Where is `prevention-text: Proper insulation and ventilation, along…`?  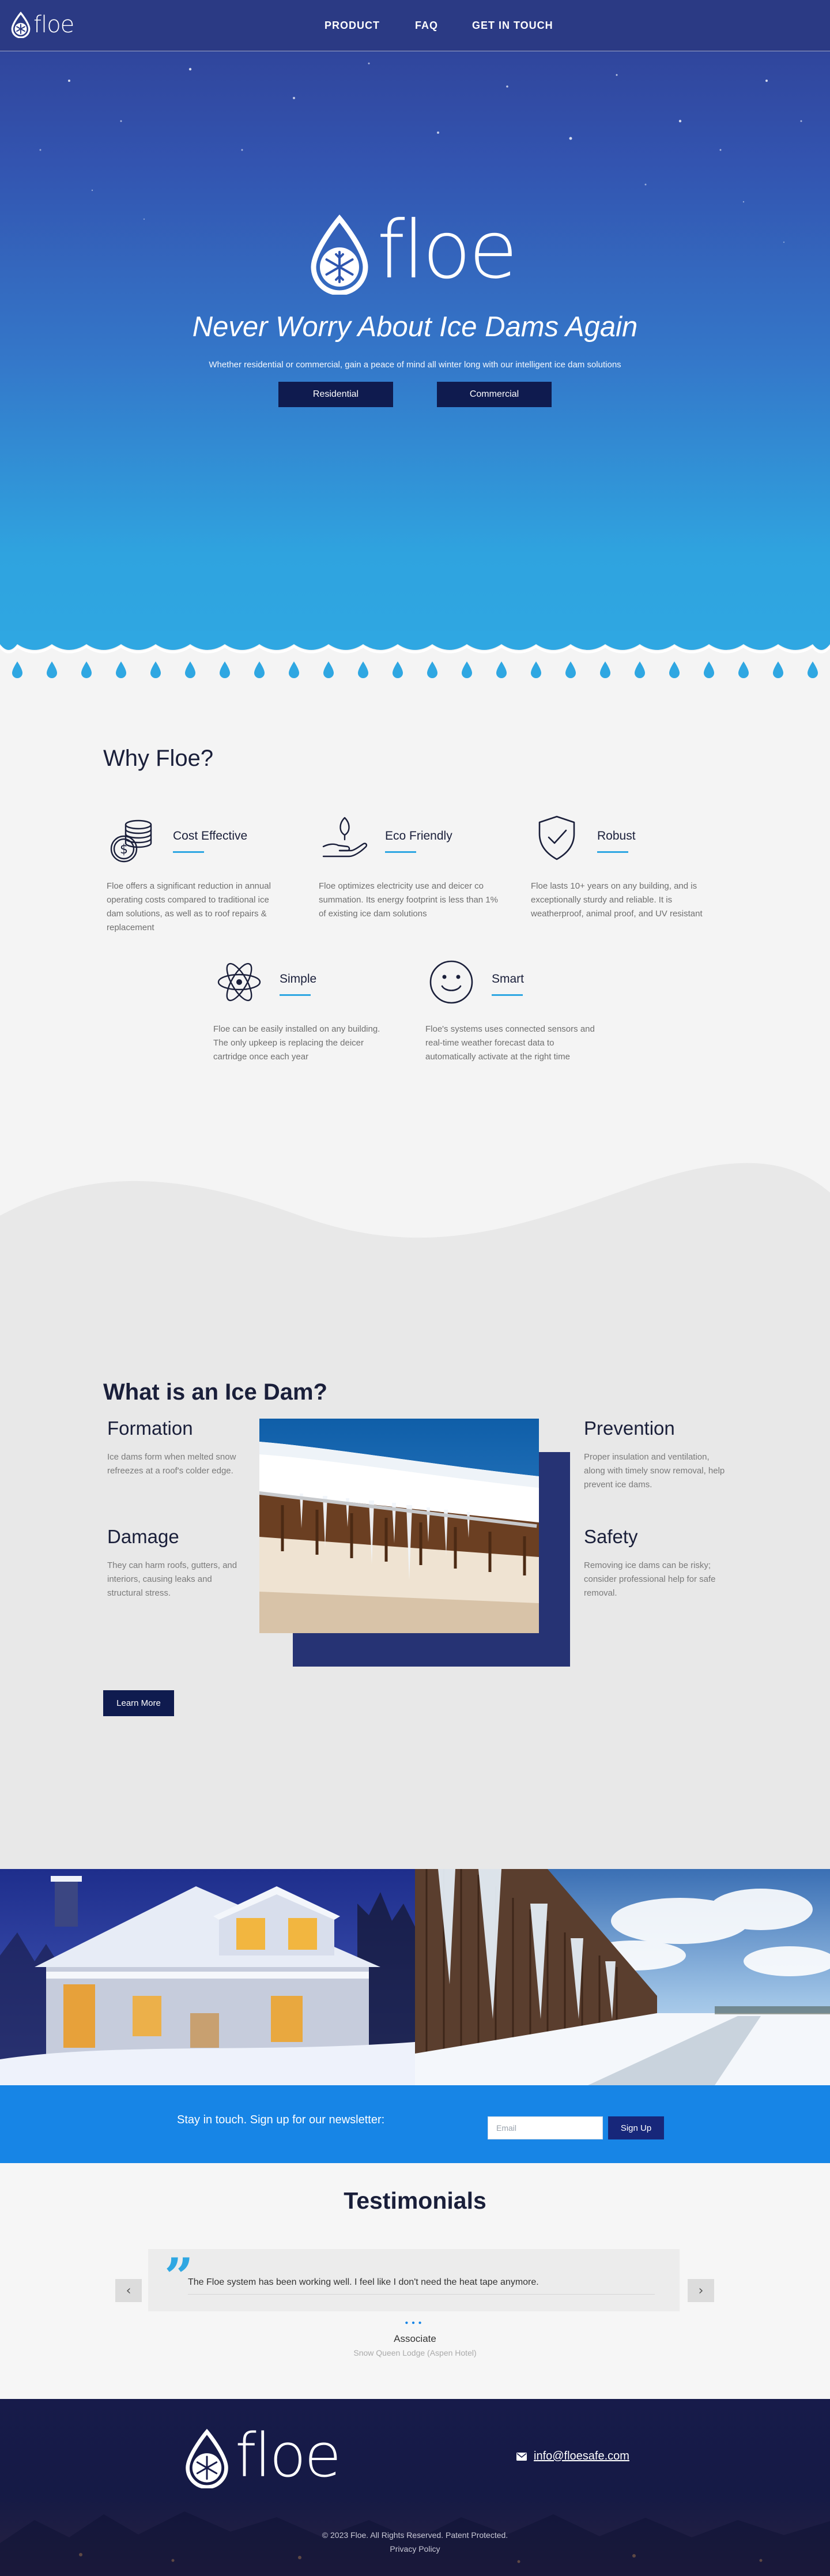
prevention-text: Proper insulation and ventilation, along… is located at coordinates (654, 1471).